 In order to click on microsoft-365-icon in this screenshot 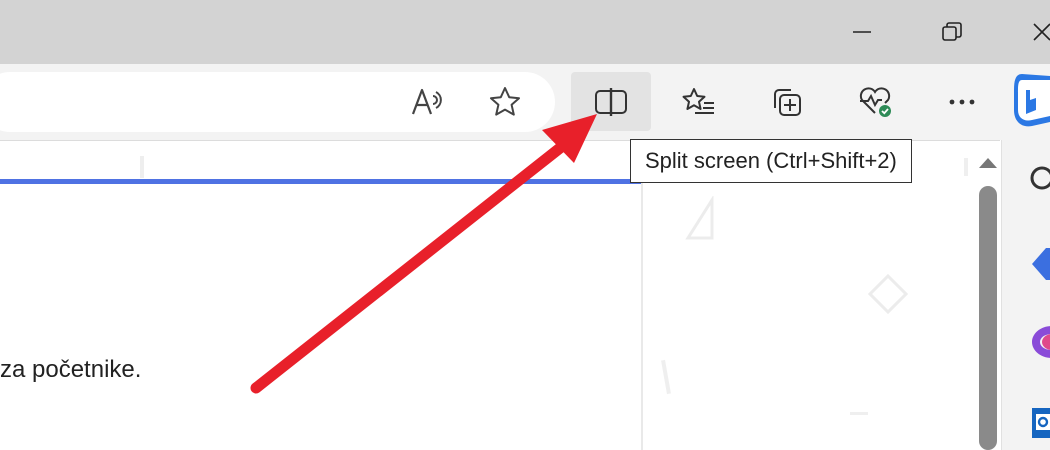, I will do `click(1040, 342)`.